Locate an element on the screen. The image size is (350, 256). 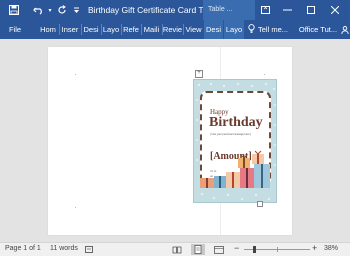
save-icon is located at coordinates (14, 10).